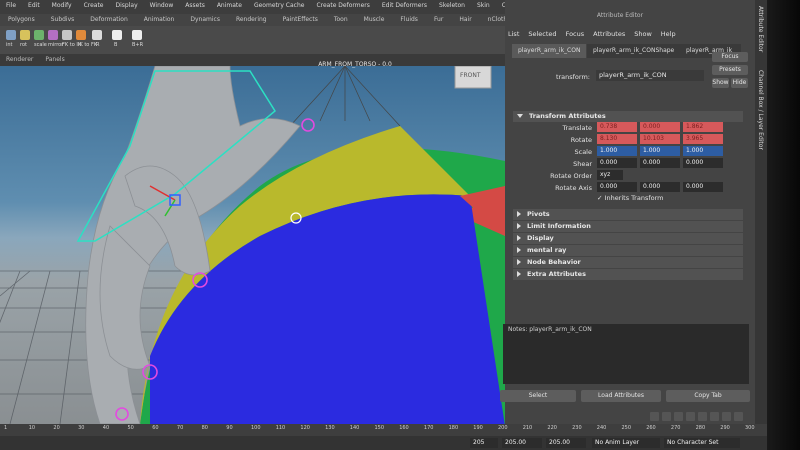 The height and width of the screenshot is (450, 800). What do you see at coordinates (634, 51) in the screenshot?
I see `node-tab-shape: playerR_arm_ik_CONShape` at bounding box center [634, 51].